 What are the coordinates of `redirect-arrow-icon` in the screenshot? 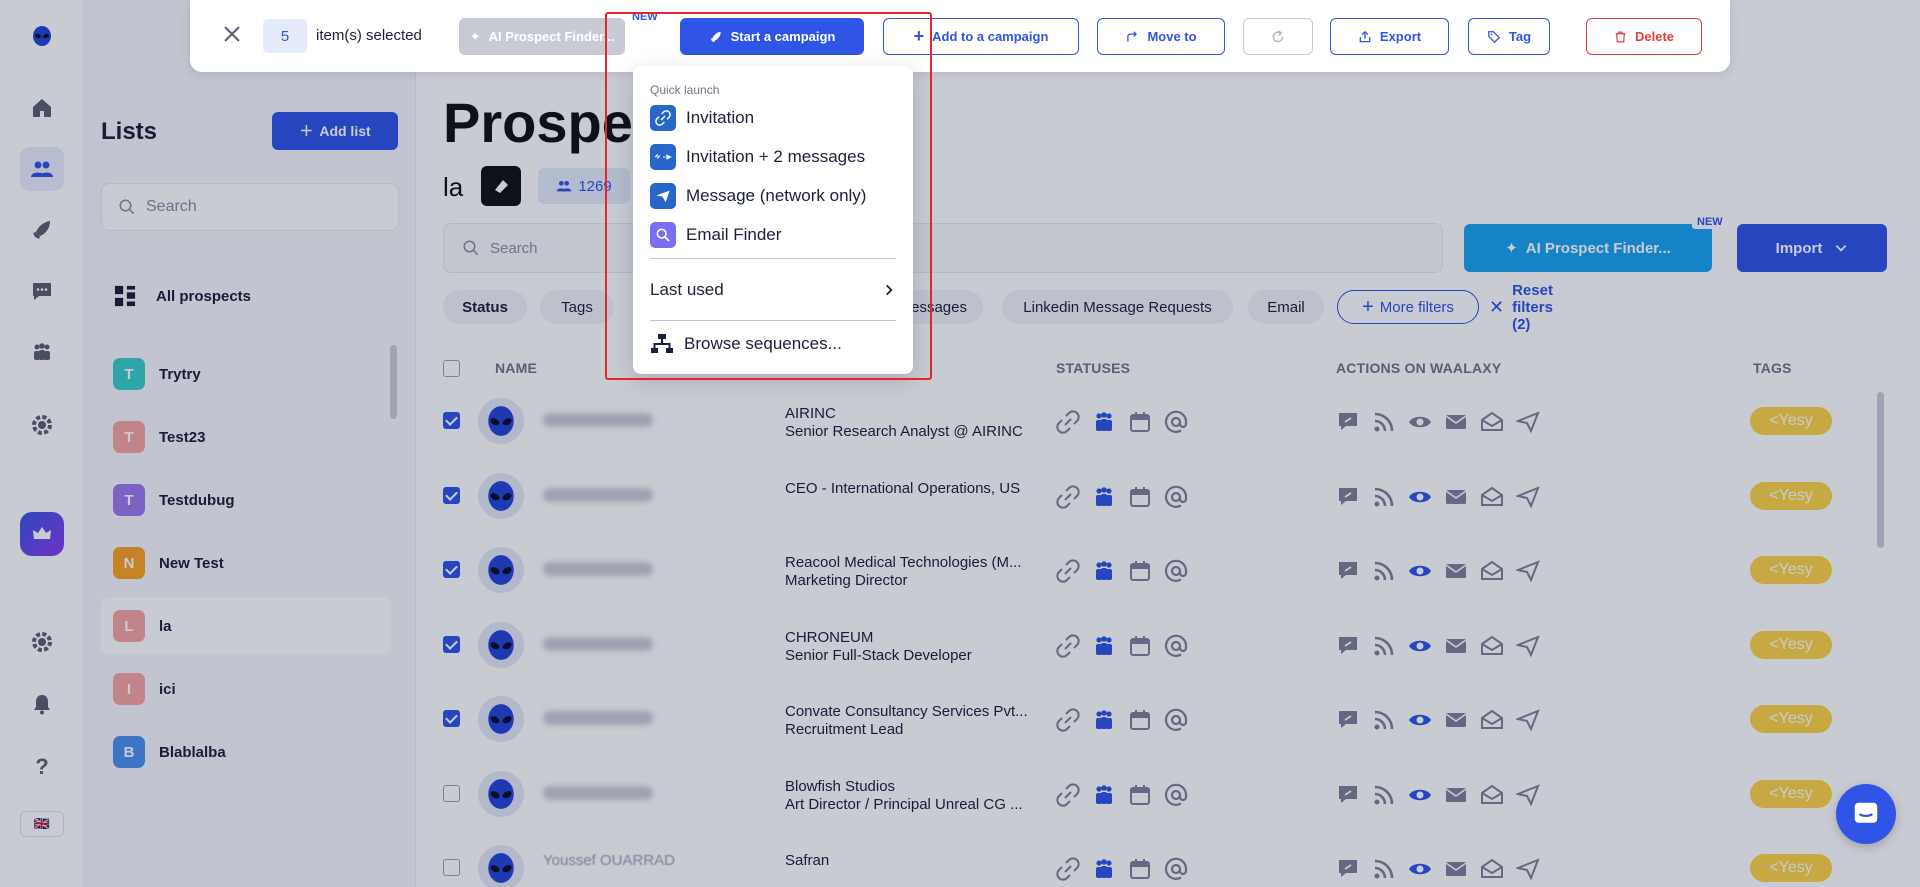 It's located at (1132, 36).